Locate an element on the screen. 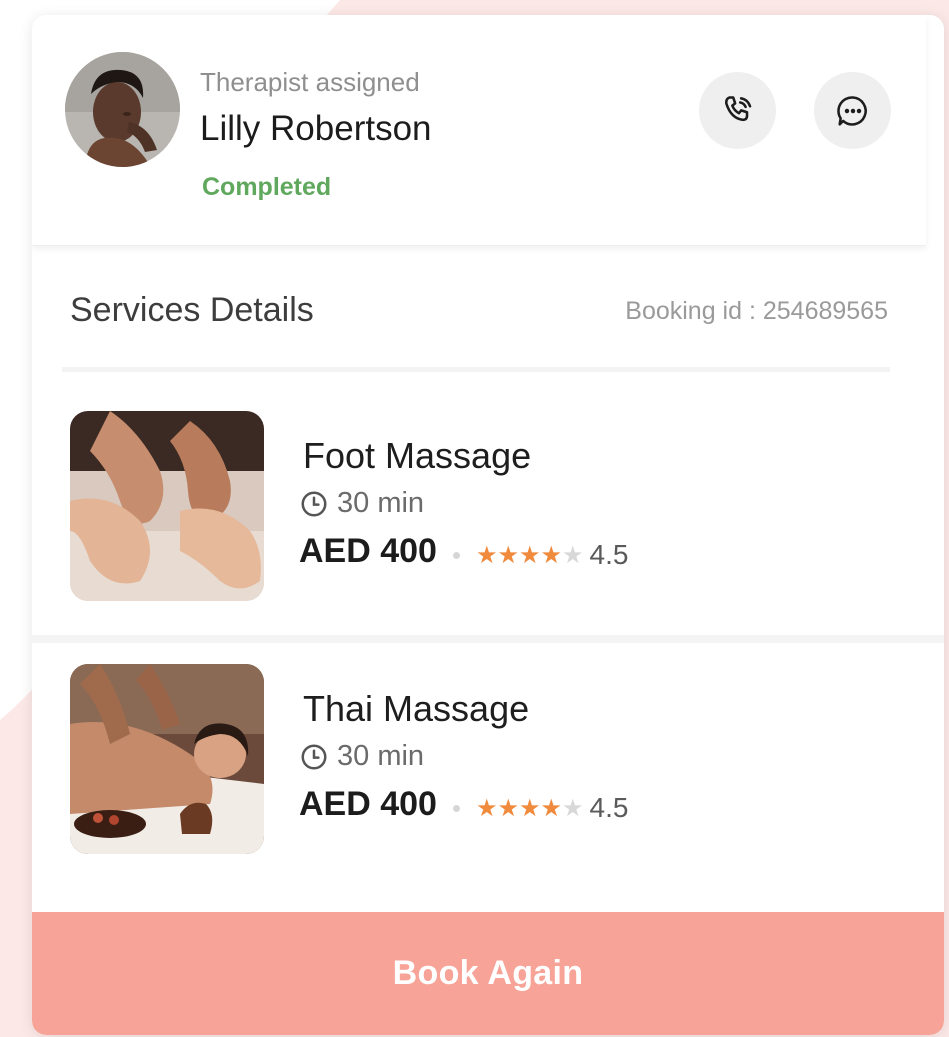 Image resolution: width=949 pixels, height=1037 pixels. book-again-button: Book Again is located at coordinates (488, 973).